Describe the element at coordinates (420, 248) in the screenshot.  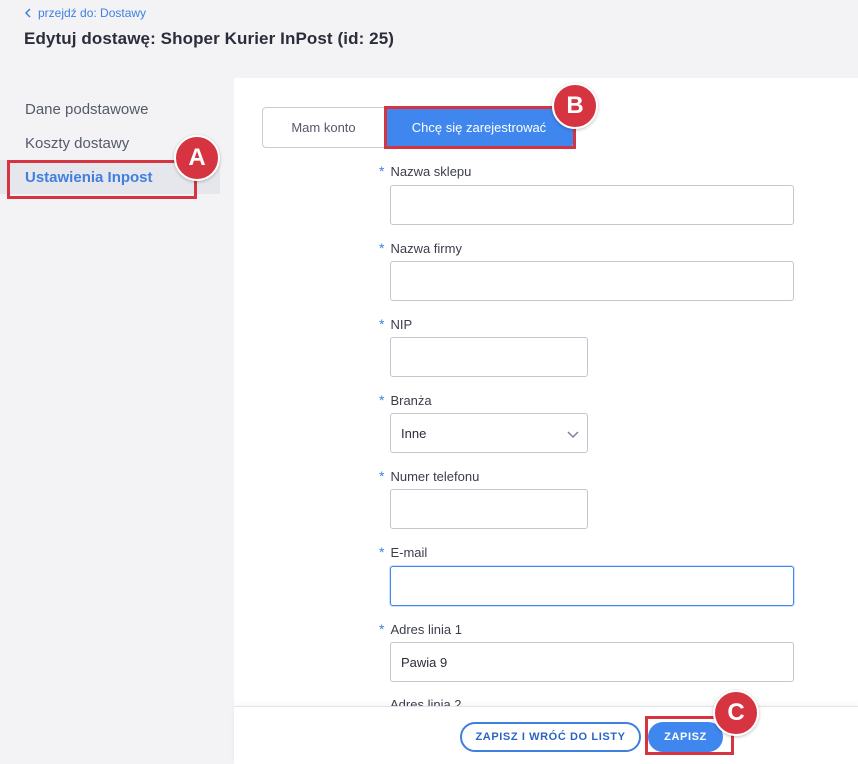
I see `field-label-nazwa-firmy: * Nazwa firmy` at that location.